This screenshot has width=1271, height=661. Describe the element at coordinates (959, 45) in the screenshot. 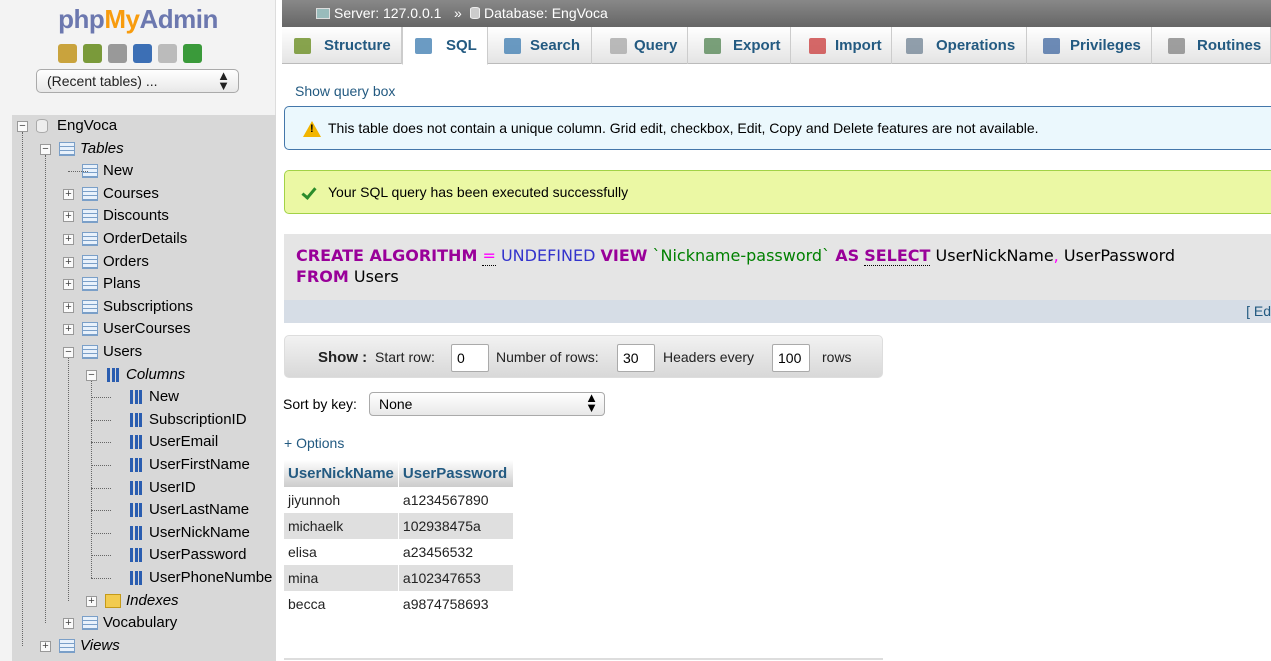

I see `tab-operations: Operations` at that location.